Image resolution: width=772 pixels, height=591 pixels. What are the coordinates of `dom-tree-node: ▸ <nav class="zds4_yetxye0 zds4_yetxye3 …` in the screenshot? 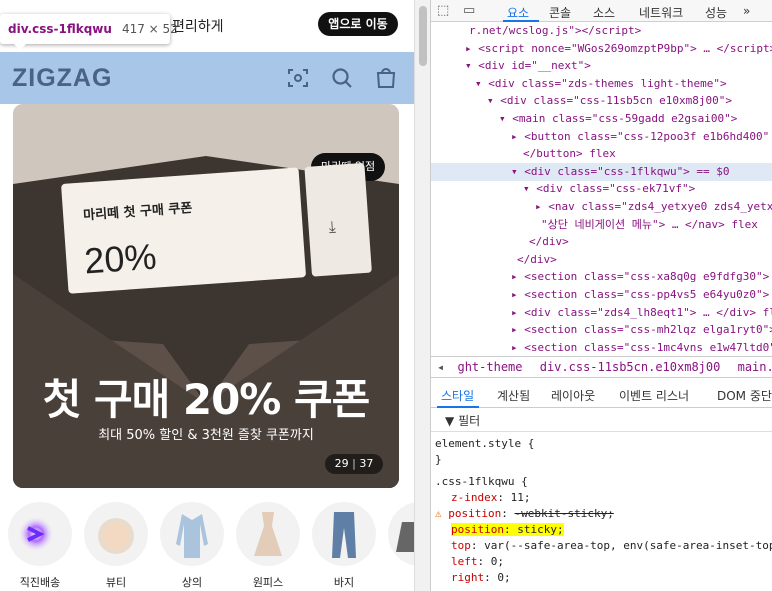 It's located at (601, 207).